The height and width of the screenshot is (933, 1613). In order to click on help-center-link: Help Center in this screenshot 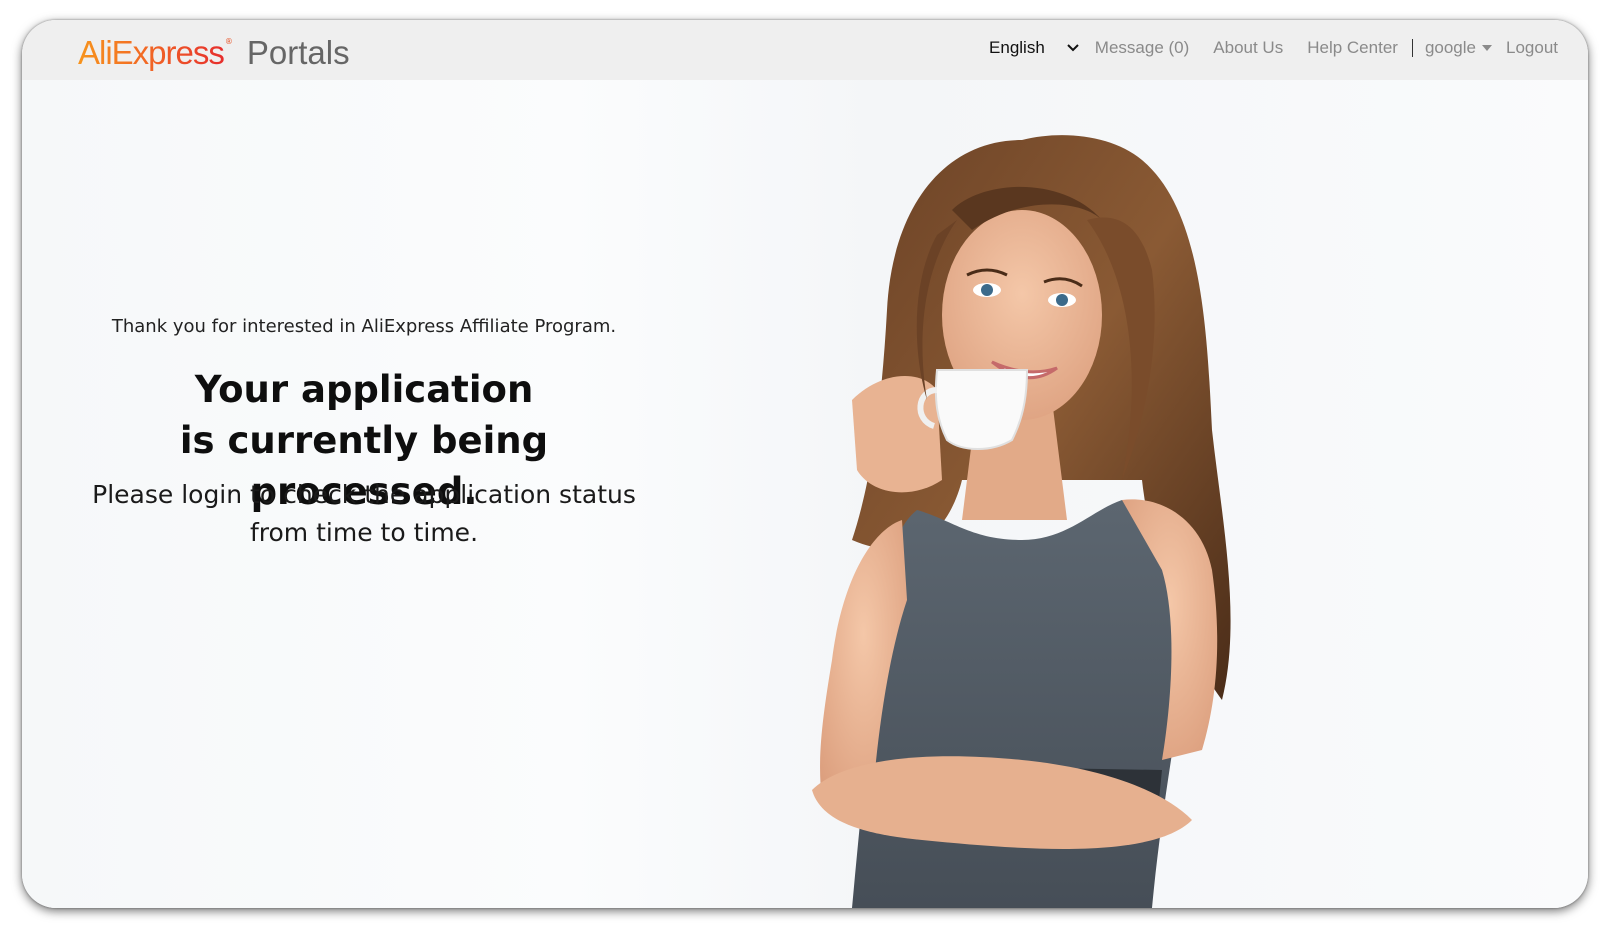, I will do `click(1352, 48)`.